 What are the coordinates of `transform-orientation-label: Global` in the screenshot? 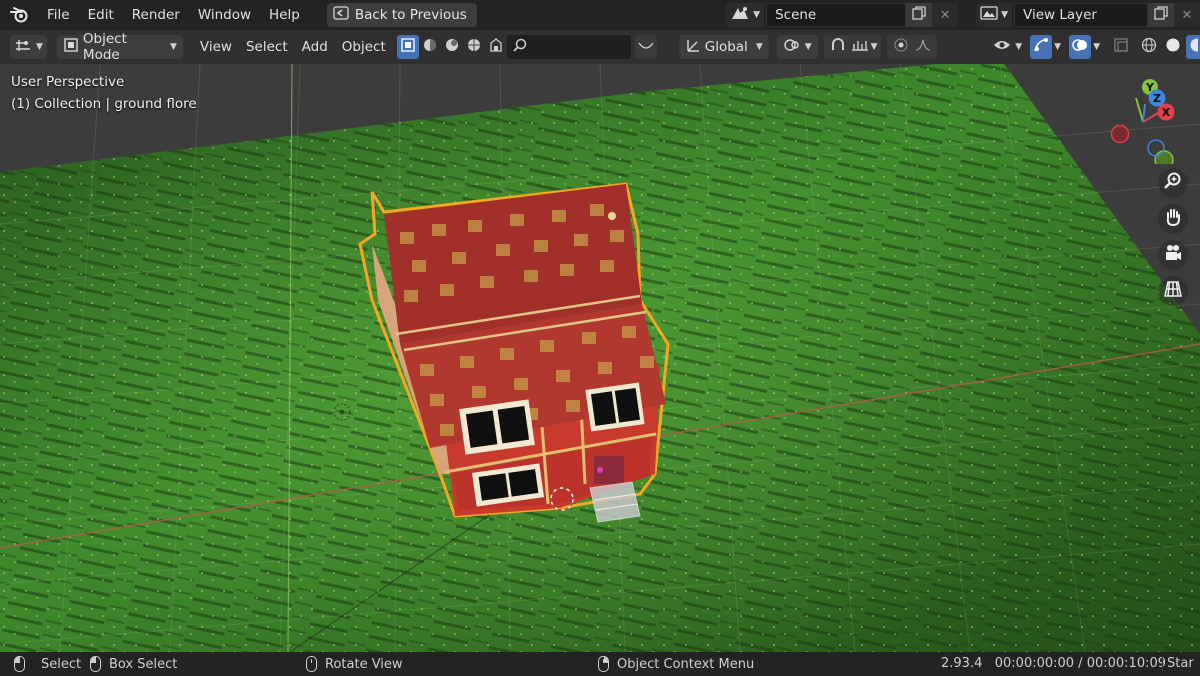 It's located at (726, 47).